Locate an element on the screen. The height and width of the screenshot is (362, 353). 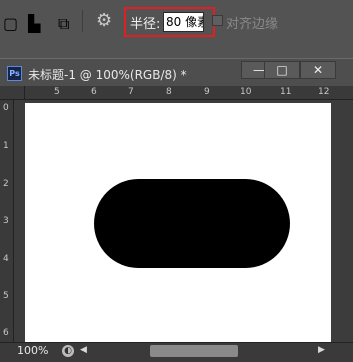
close-button: ✕ is located at coordinates (318, 70).